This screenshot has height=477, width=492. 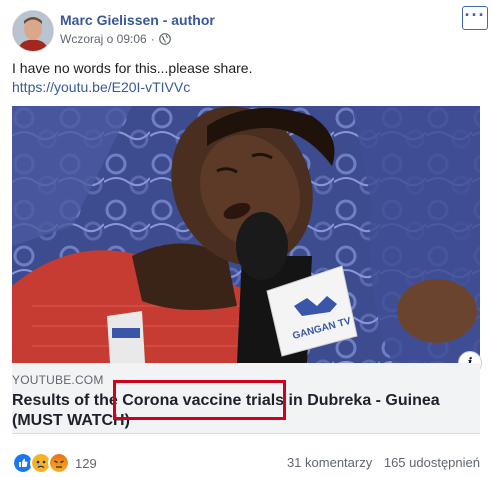 I want to click on timestamp: Wczoraj o 09:06, so click(x=103, y=39).